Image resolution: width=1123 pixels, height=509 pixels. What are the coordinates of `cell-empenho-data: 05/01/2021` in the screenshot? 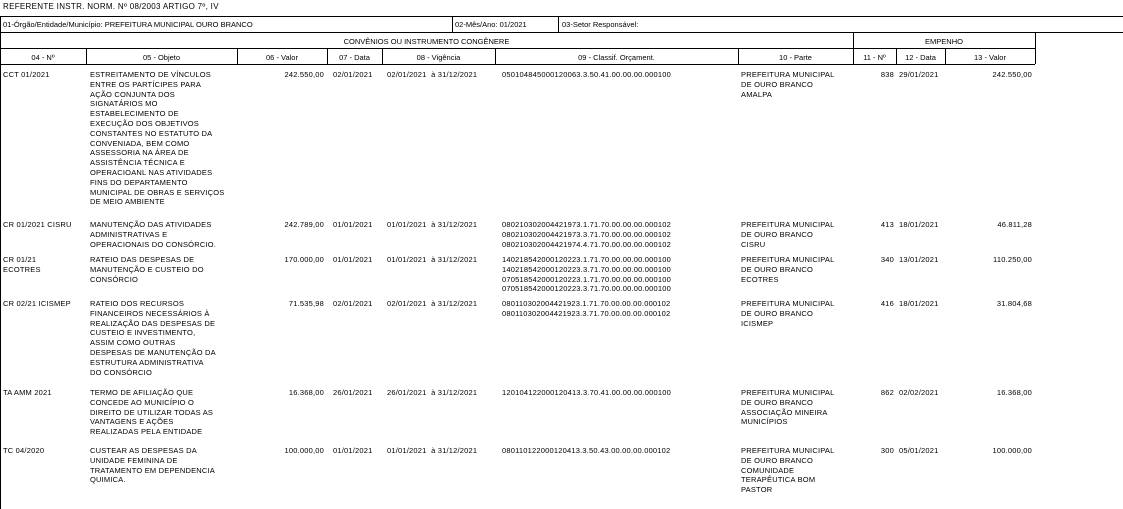 It's located at (919, 450).